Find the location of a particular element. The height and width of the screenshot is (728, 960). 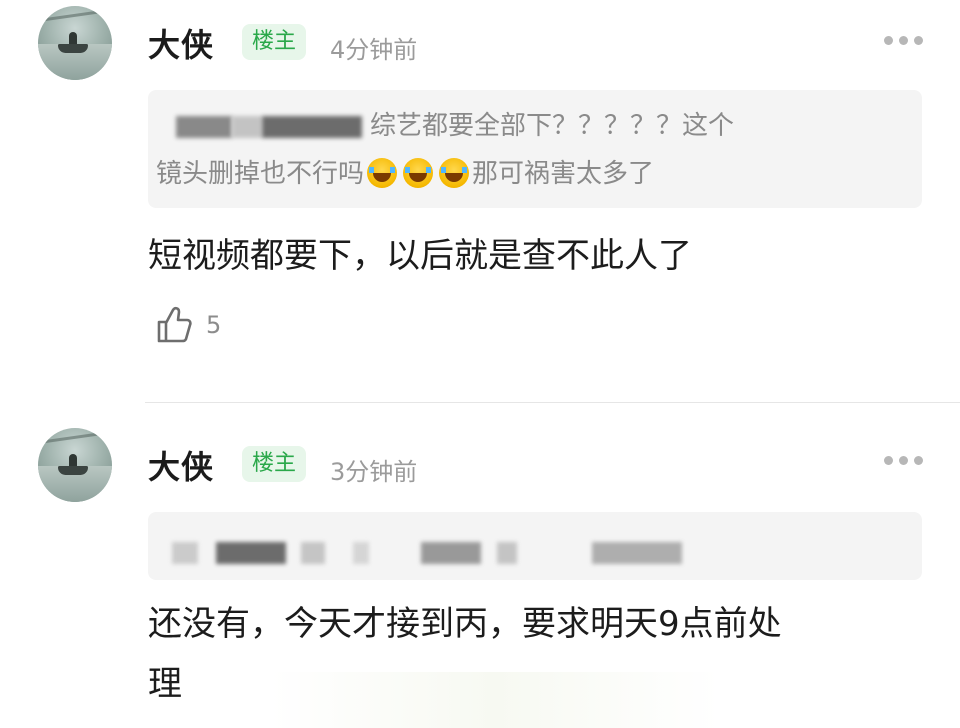

comment-body: 短视频都要下，以后就是查不此人了 is located at coordinates (420, 256).